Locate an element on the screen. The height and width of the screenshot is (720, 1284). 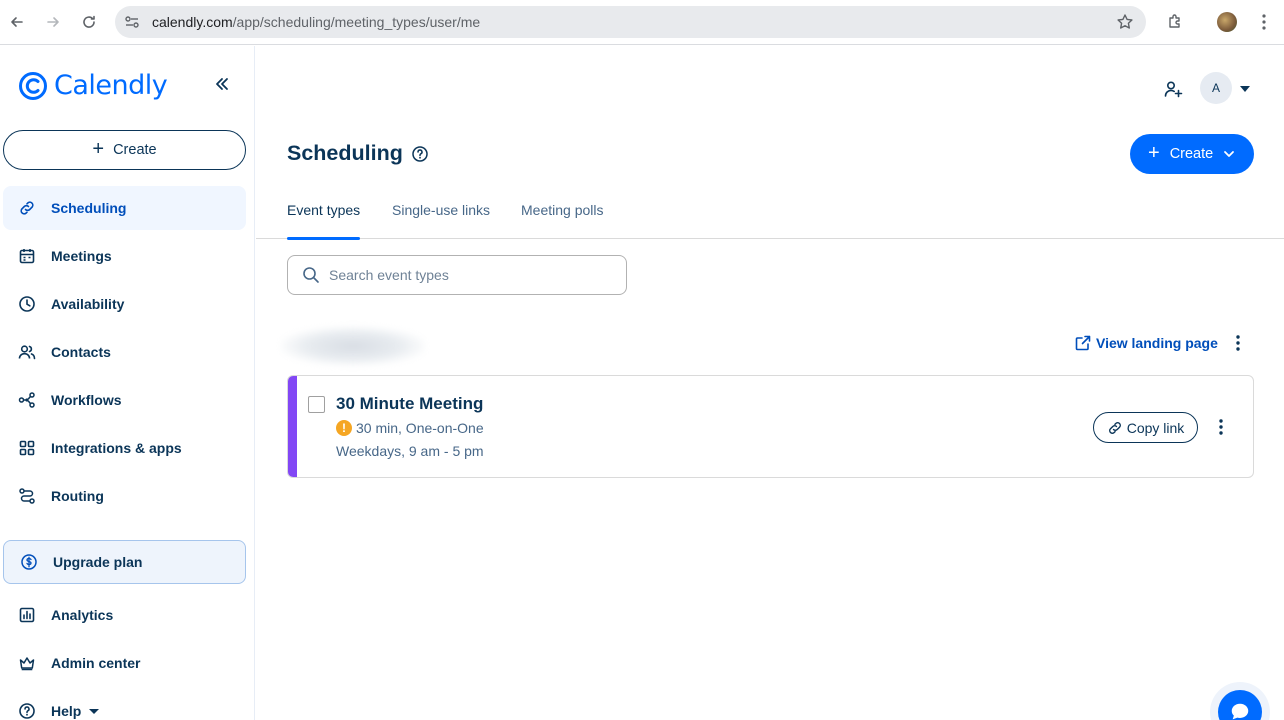
clock-icon is located at coordinates (27, 304).